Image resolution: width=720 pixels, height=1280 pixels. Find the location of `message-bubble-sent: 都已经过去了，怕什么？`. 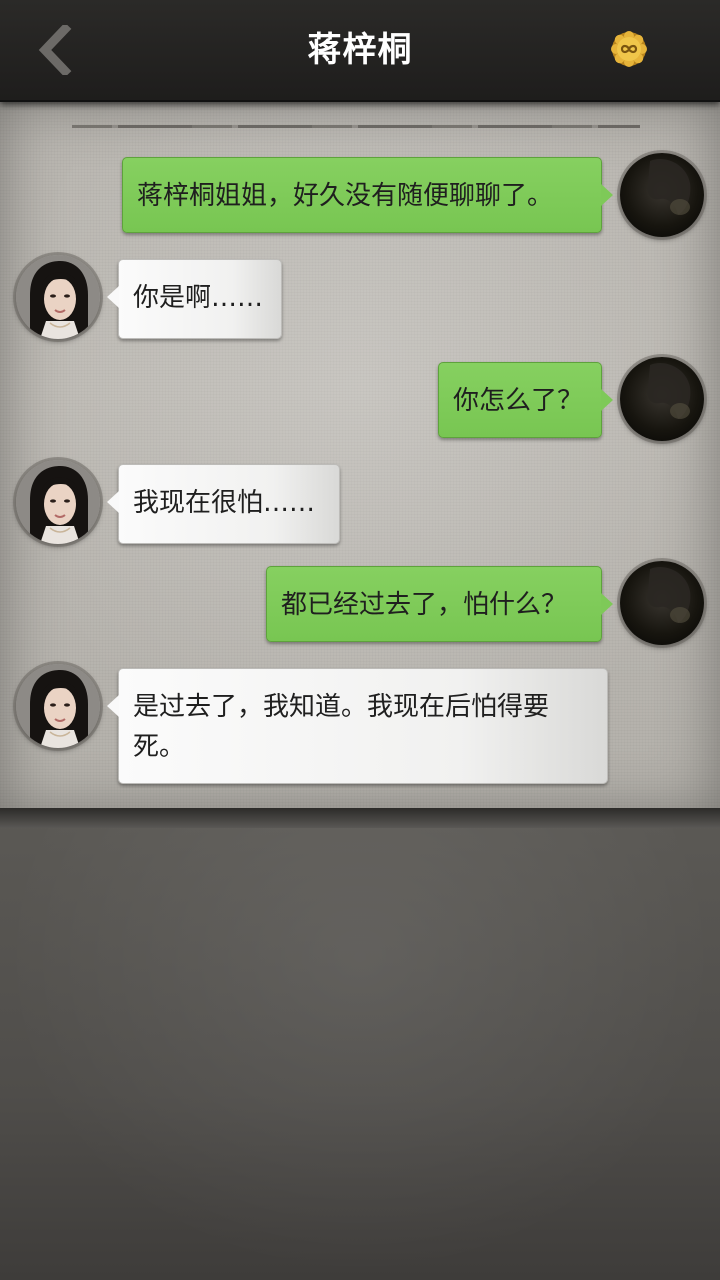

message-bubble-sent: 都已经过去了，怕什么？ is located at coordinates (439, 604).